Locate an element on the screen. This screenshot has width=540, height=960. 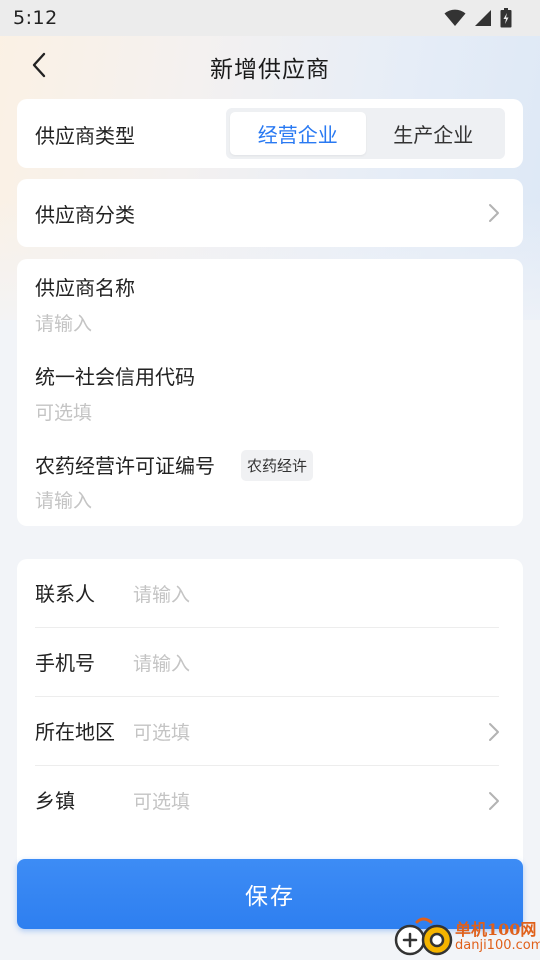
license-number-input: 请输入 is located at coordinates (63, 499).